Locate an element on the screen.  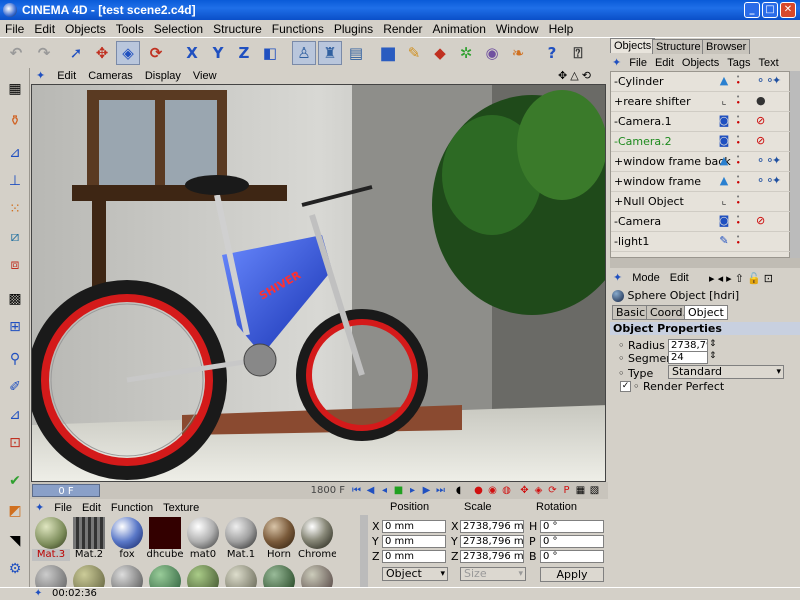
x-axis-button: X is located at coordinates (192, 53).